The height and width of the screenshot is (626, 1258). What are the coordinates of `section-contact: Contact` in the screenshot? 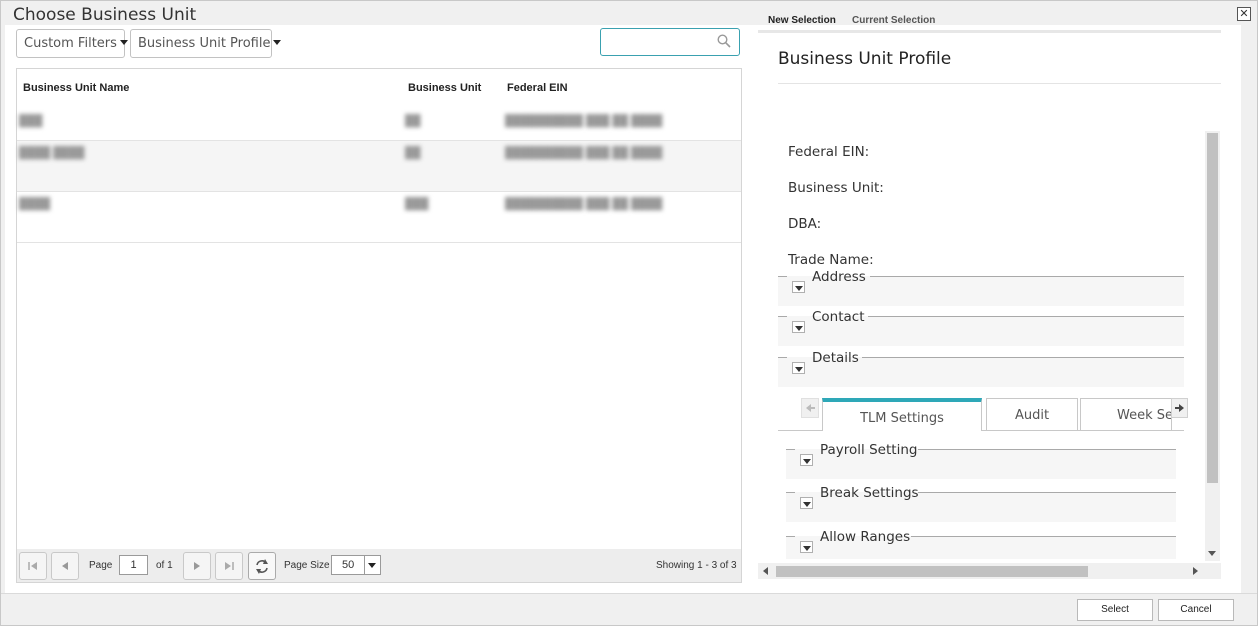 It's located at (981, 327).